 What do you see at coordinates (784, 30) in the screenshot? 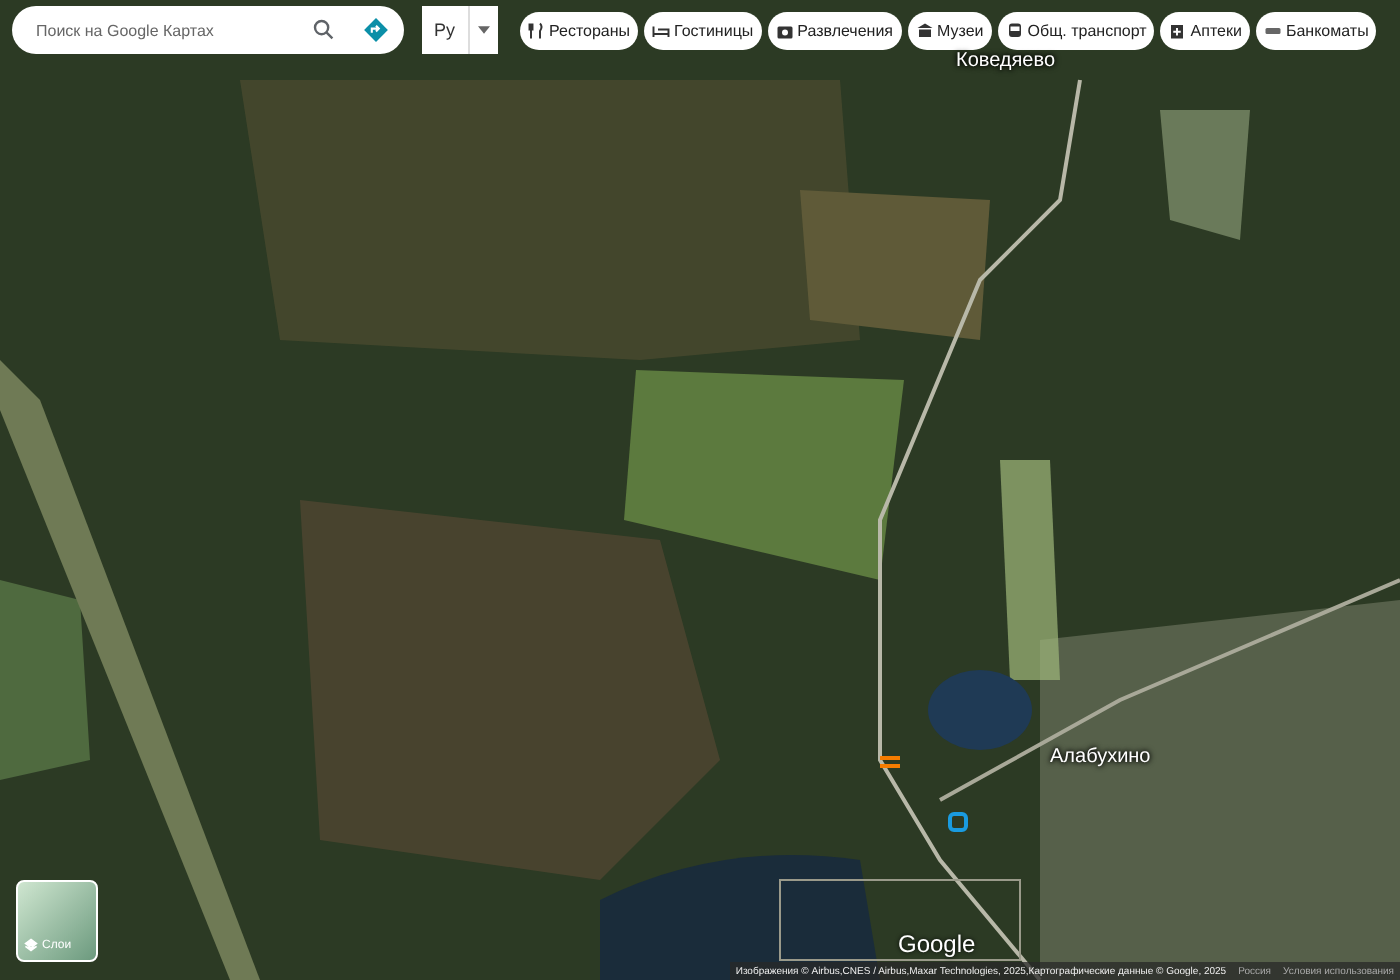
I see `camera-icon` at bounding box center [784, 30].